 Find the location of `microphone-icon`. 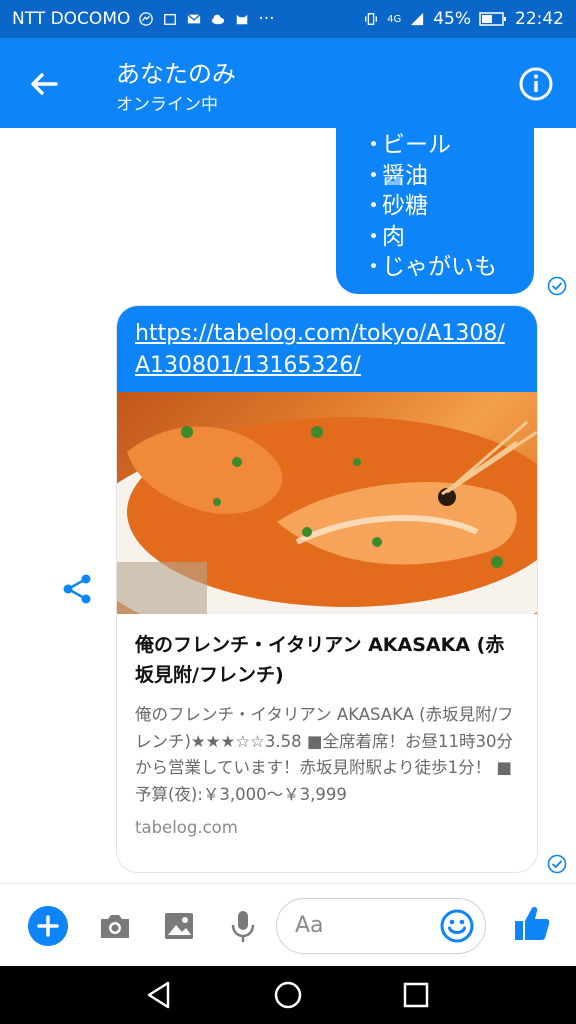

microphone-icon is located at coordinates (243, 926).